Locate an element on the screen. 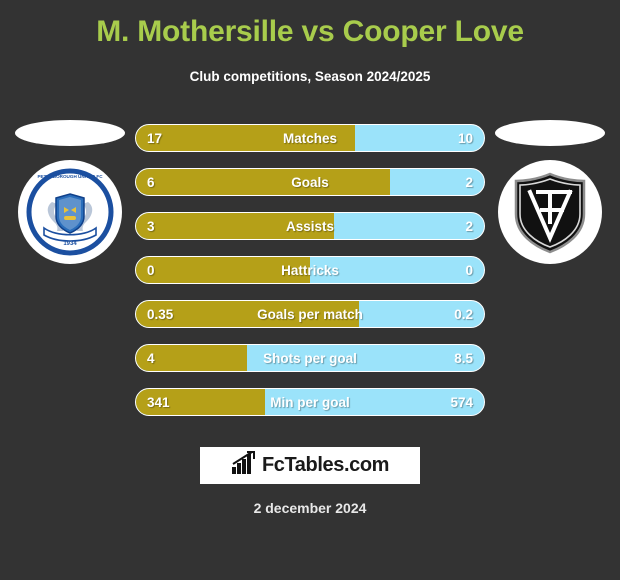 This screenshot has height=580, width=620. footer-date: 2 december 2024 is located at coordinates (310, 508).